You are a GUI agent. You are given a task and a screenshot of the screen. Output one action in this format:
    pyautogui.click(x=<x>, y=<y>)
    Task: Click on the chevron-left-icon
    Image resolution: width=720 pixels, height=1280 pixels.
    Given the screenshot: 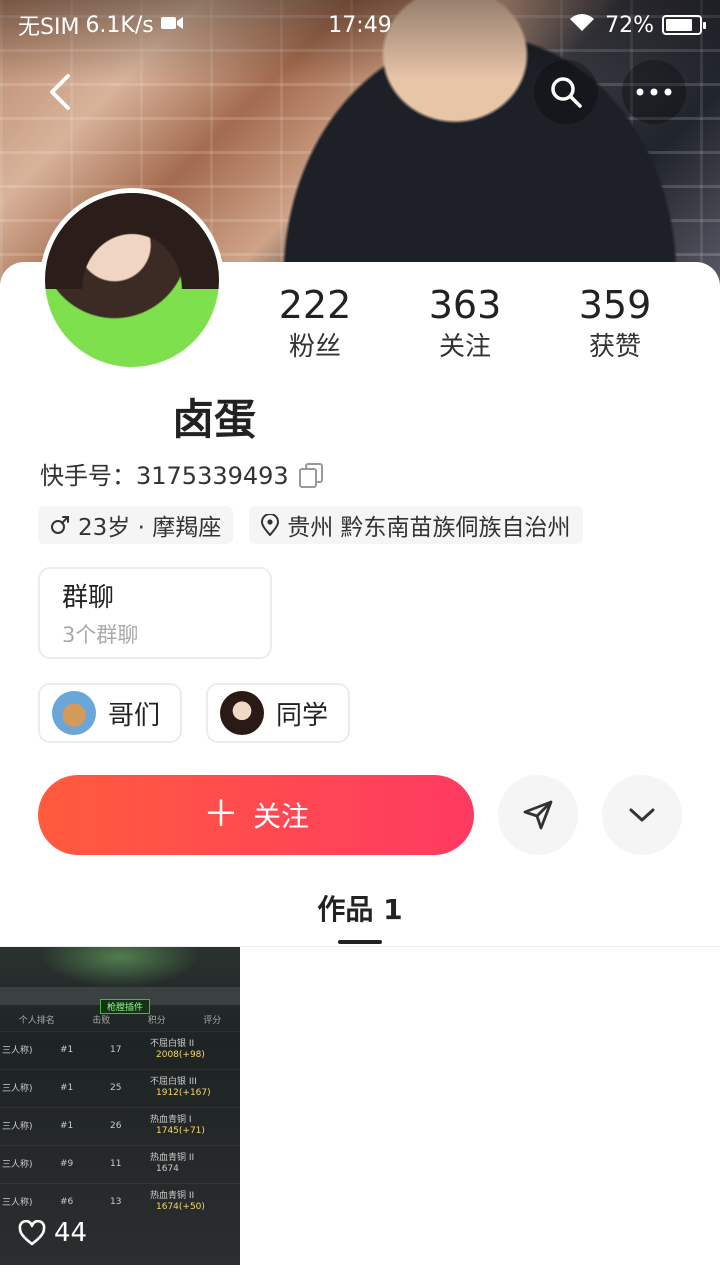 What is the action you would take?
    pyautogui.click(x=60, y=92)
    